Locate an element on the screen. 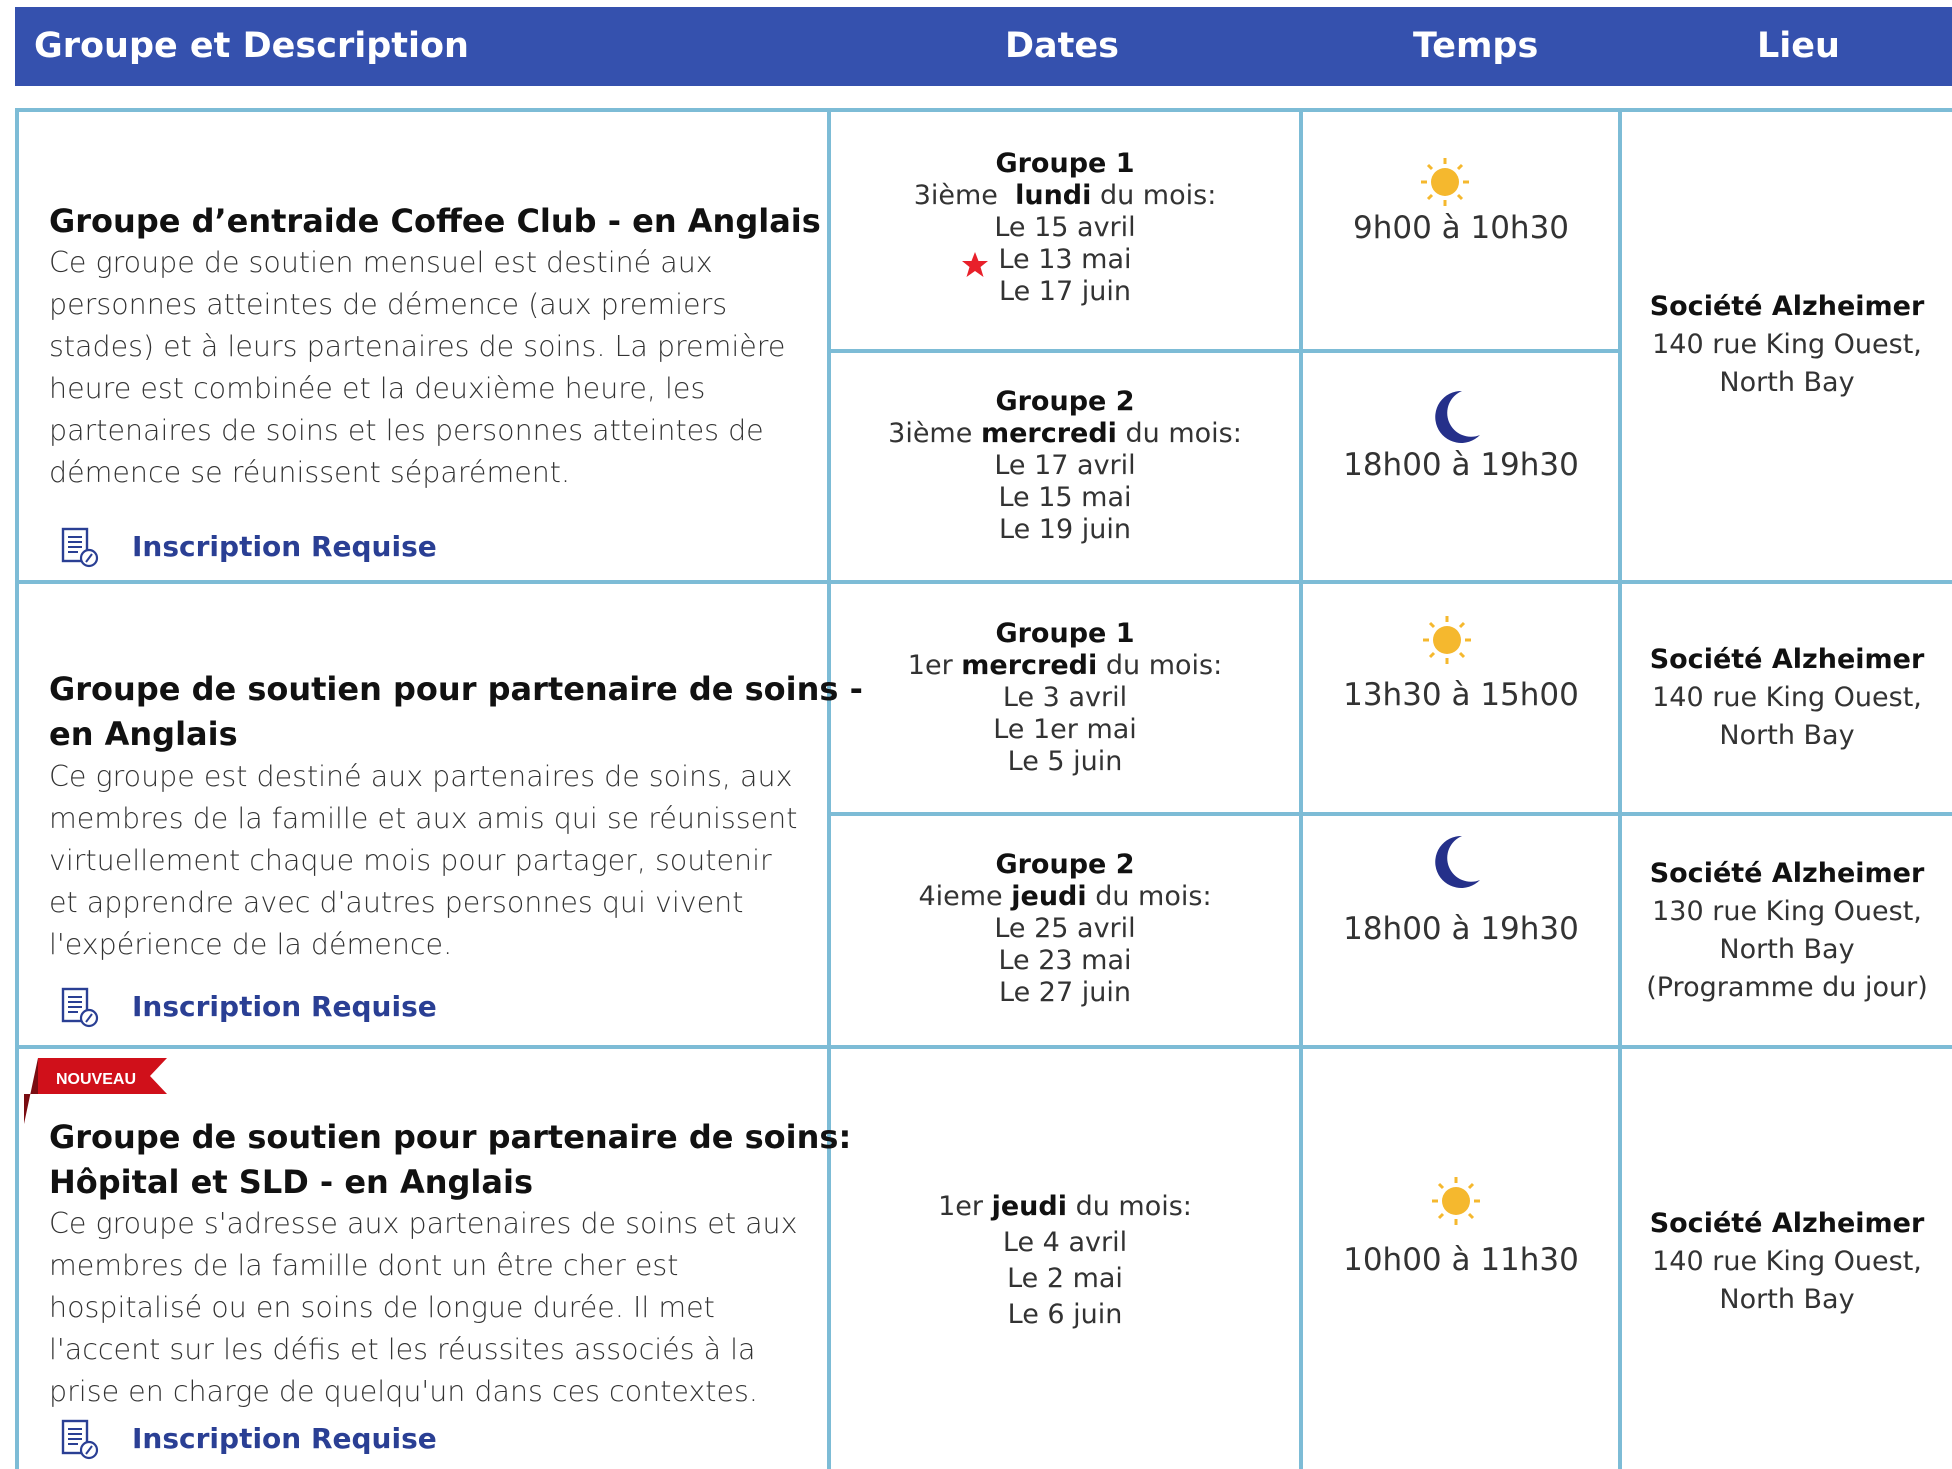 Image resolution: width=1952 pixels, height=1469 pixels. row1-group2-time: 18h00 à 19h30 is located at coordinates (1461, 465).